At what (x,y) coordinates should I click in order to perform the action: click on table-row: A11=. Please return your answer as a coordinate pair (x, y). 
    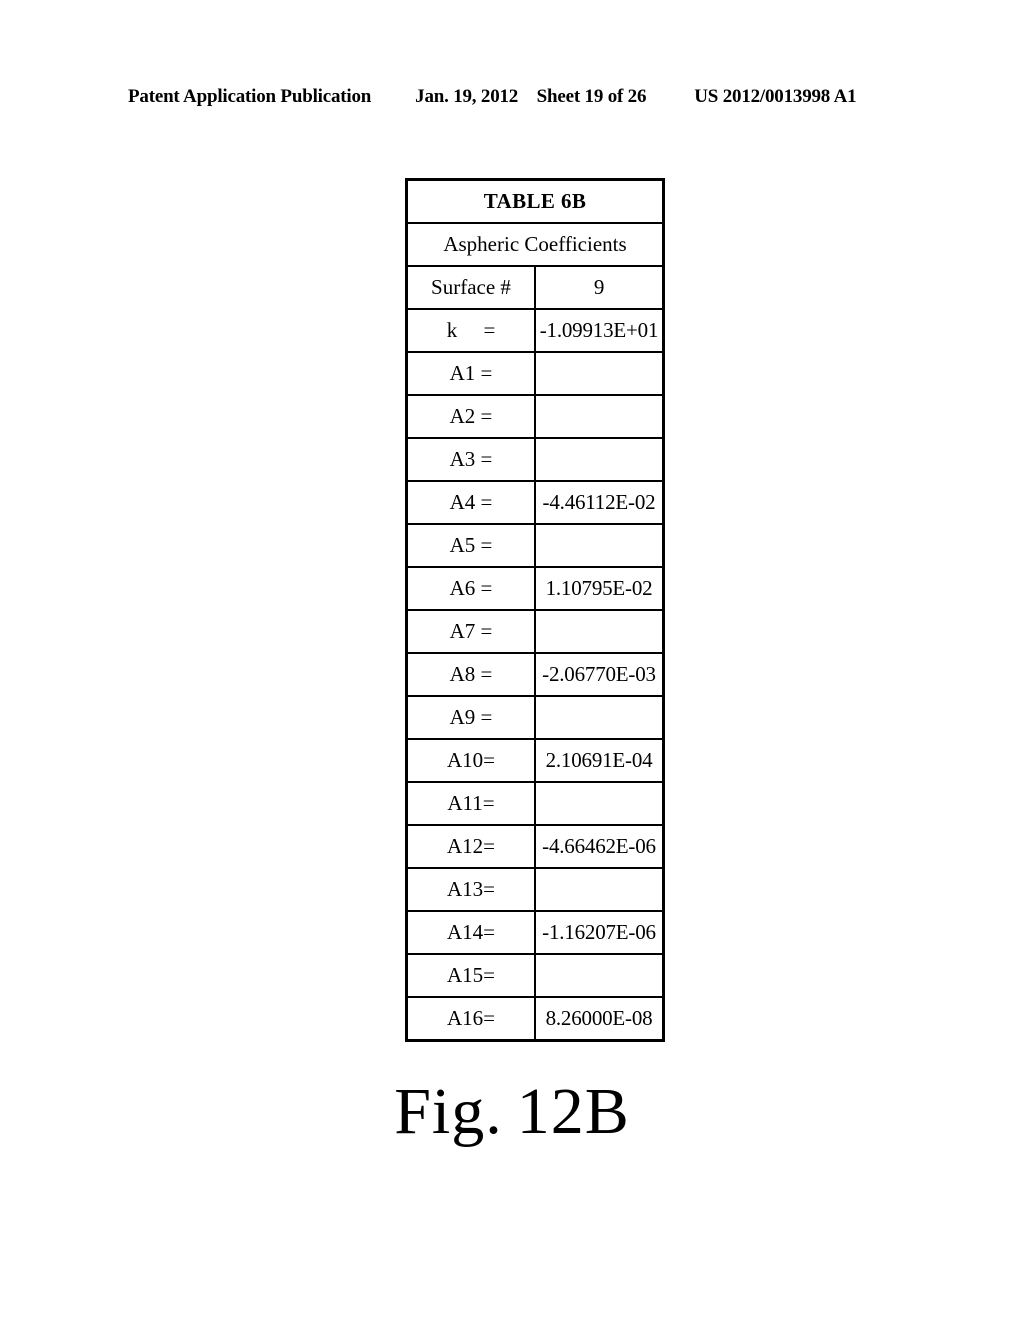
    Looking at the image, I should click on (535, 803).